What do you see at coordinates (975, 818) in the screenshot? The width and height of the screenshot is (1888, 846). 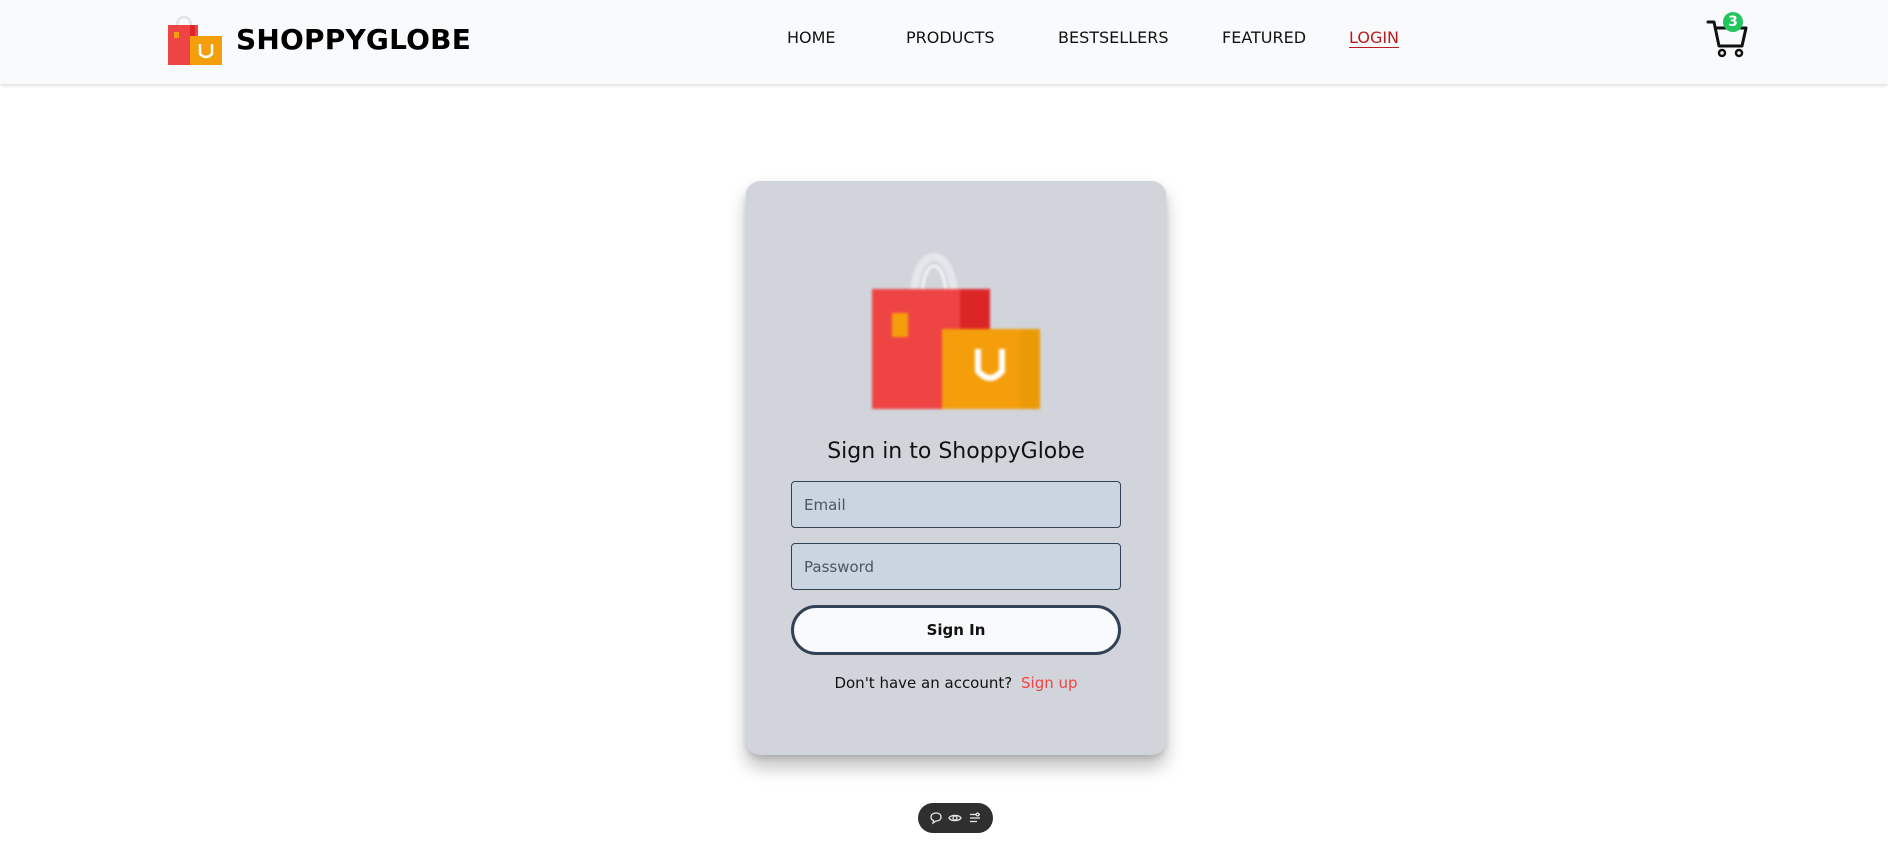 I see `settings-sliders-icon` at bounding box center [975, 818].